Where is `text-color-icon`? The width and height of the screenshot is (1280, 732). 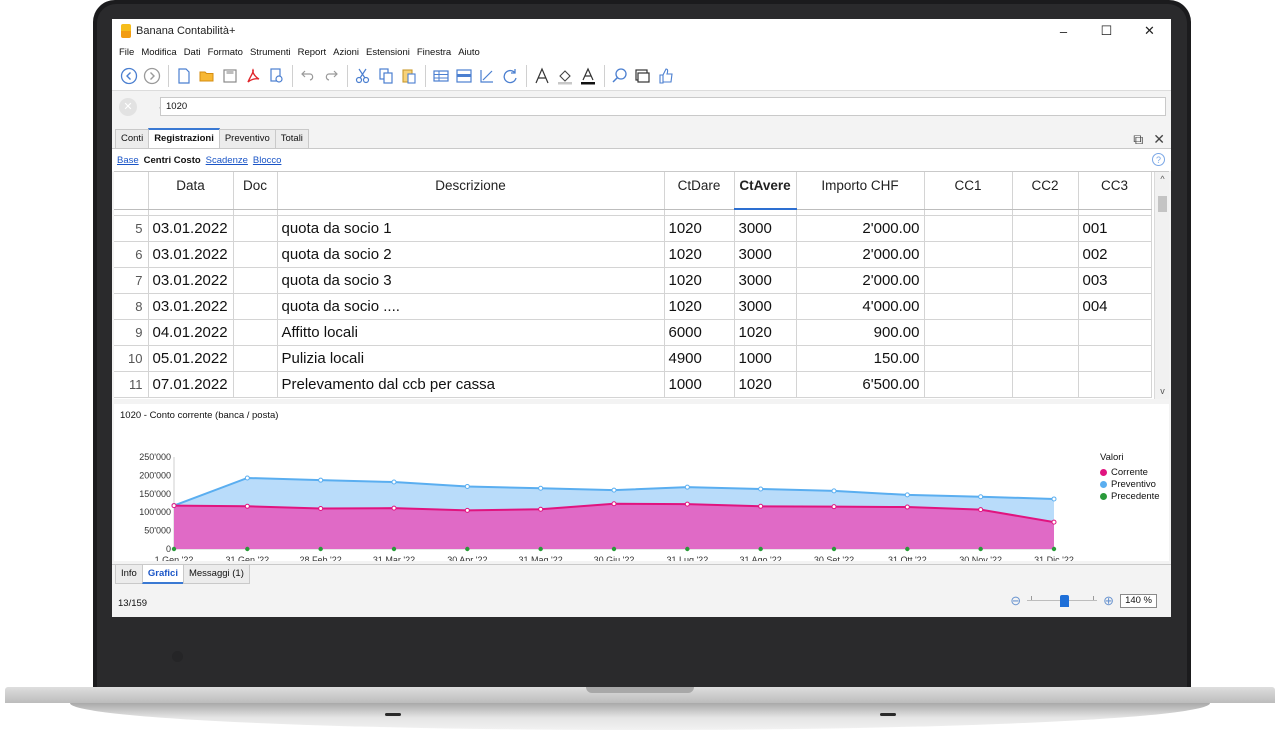
text-color-icon is located at coordinates (588, 76).